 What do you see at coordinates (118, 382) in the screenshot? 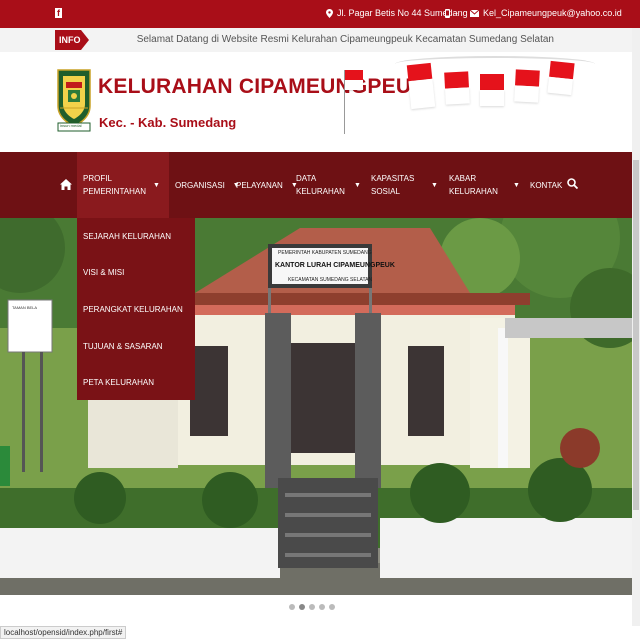
I see `dropdown-item-peta: PETA KELURAHAN` at bounding box center [118, 382].